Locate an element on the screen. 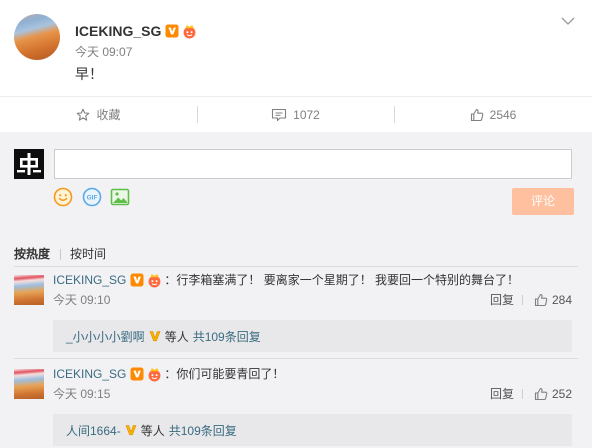  comment-input is located at coordinates (313, 164).